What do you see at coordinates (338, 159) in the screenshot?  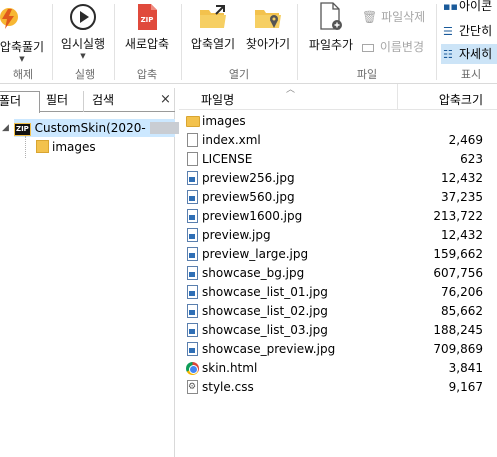 I see `file-row: LICENSE 623` at bounding box center [338, 159].